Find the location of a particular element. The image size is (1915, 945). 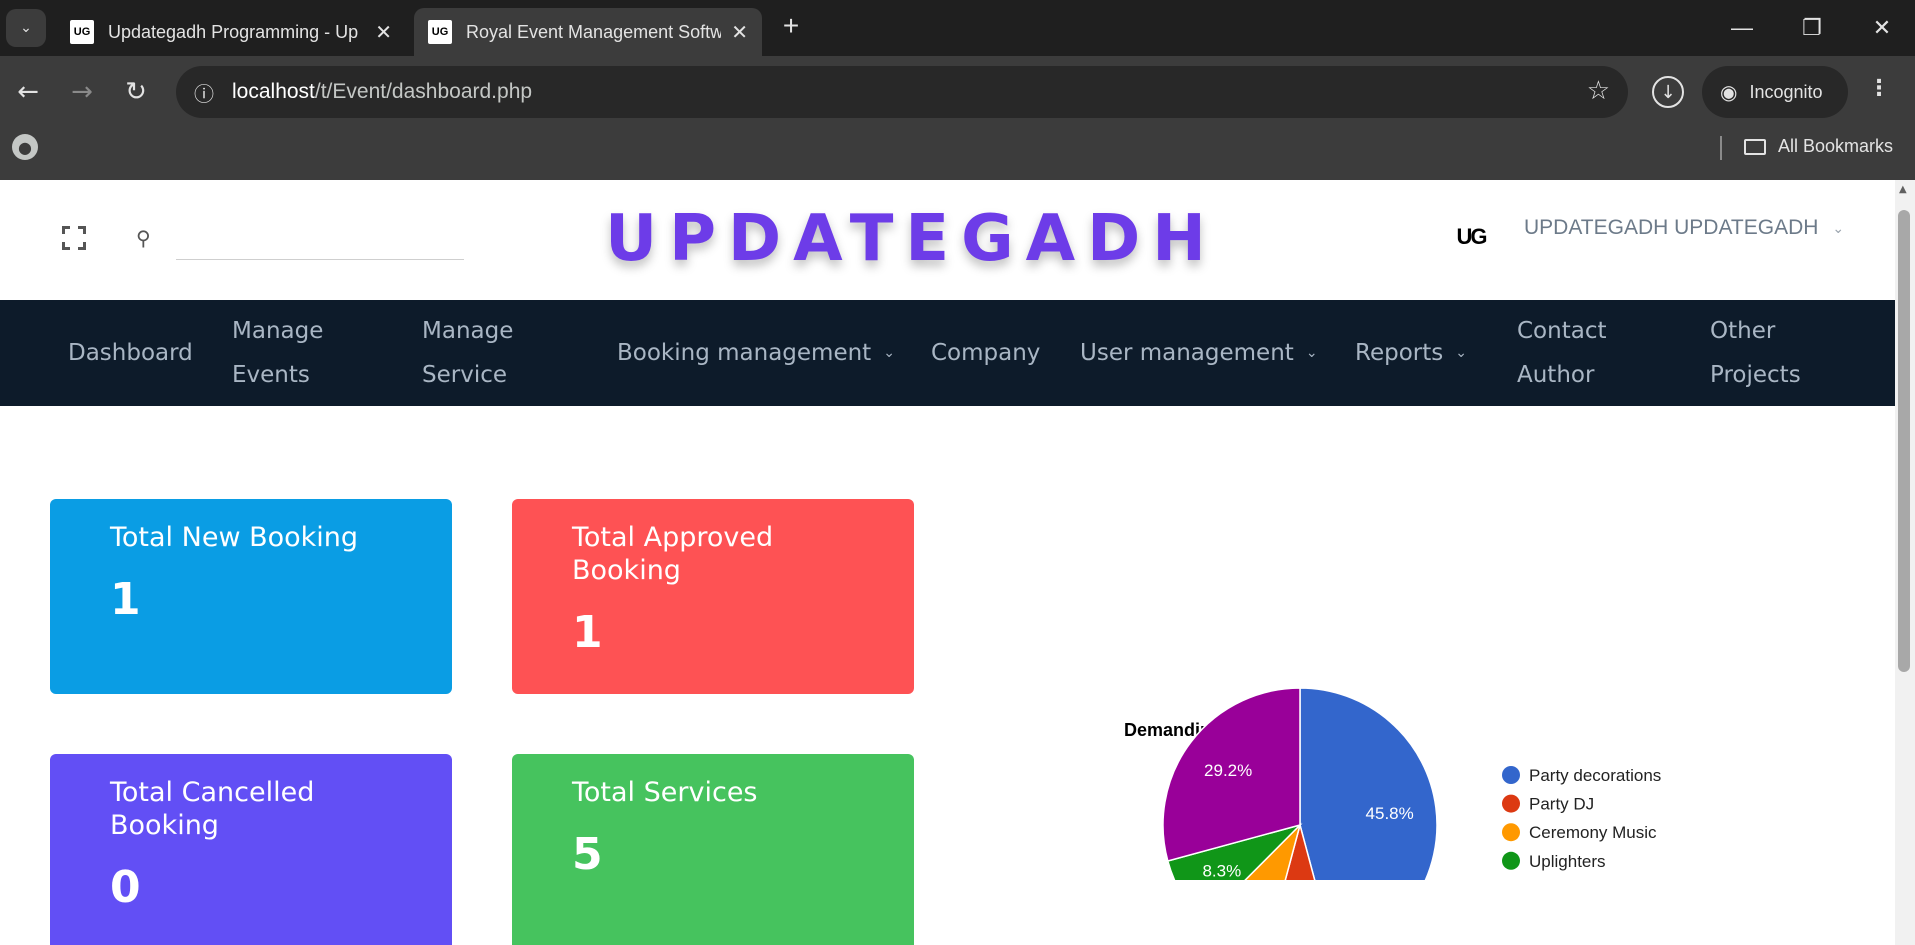

pie-slice-label: 45.8% is located at coordinates (1390, 813).